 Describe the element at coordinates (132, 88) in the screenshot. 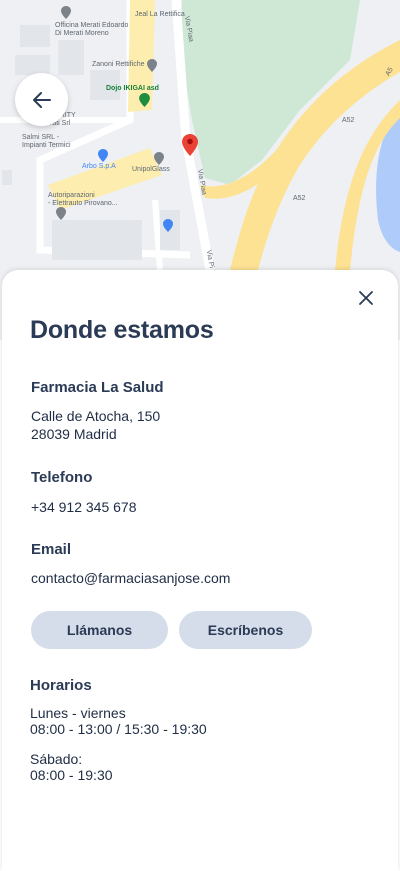

I see `map-label: Dojo IKIGAI asd` at that location.